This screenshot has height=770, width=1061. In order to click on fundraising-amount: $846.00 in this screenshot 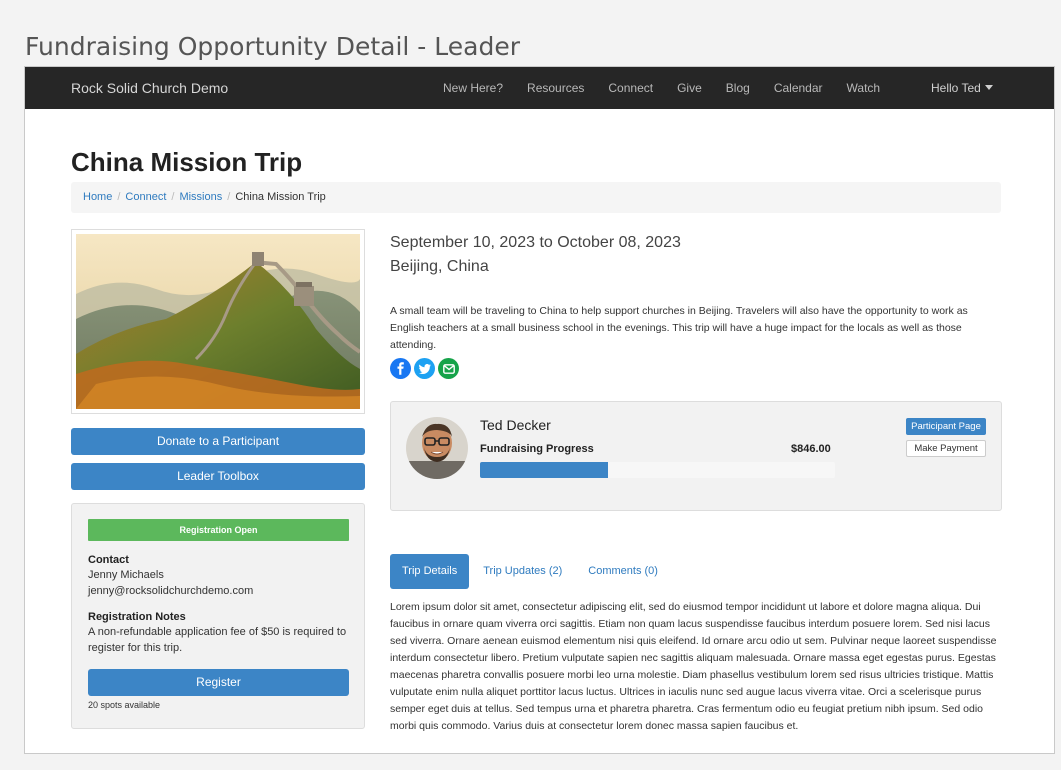, I will do `click(811, 449)`.